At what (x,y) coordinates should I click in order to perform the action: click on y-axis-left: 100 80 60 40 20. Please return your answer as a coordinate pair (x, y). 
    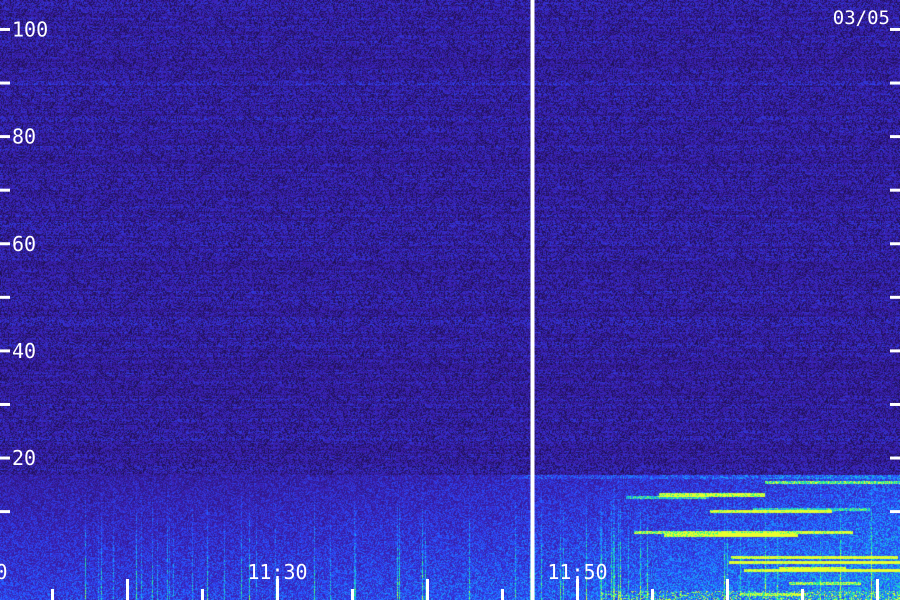
    Looking at the image, I should click on (24, 265).